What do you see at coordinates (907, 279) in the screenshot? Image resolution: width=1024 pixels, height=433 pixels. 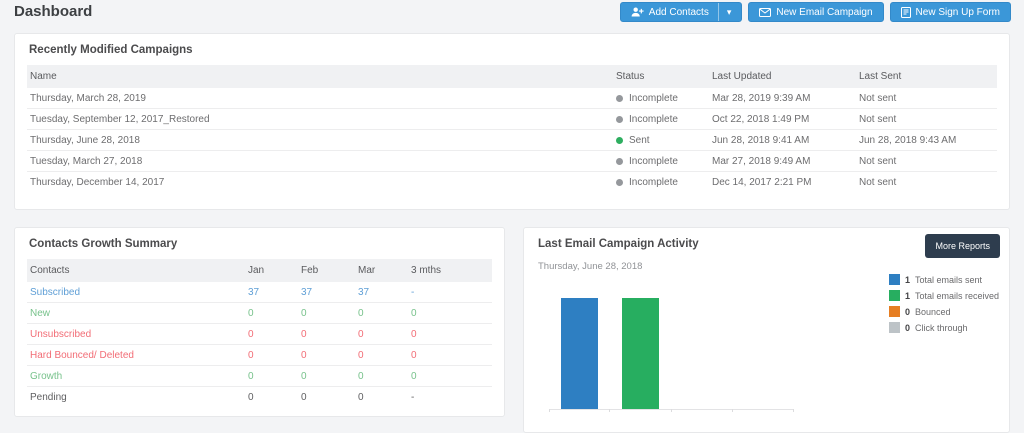 I see `legend-value: 1` at bounding box center [907, 279].